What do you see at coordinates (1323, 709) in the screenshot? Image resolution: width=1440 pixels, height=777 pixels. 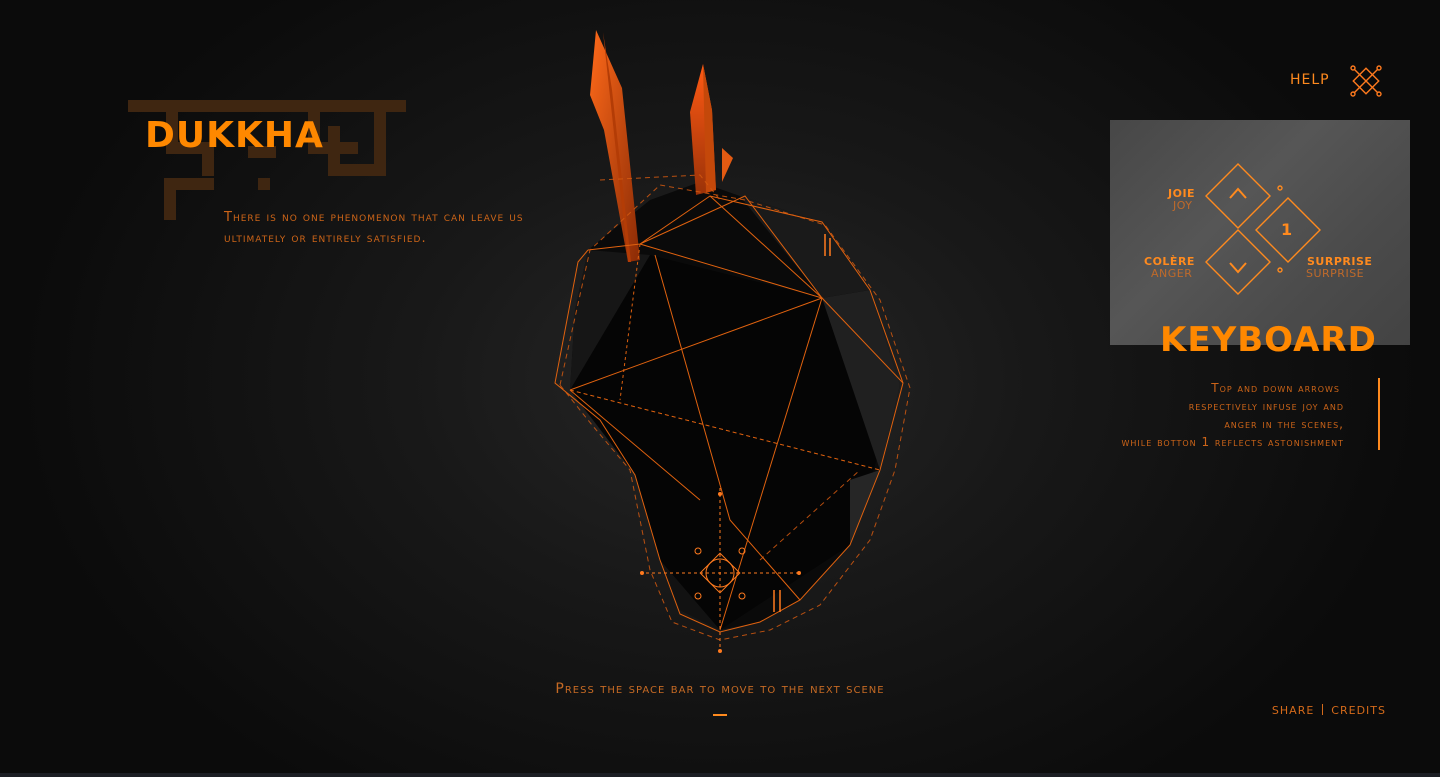 I see `footer-separator` at bounding box center [1323, 709].